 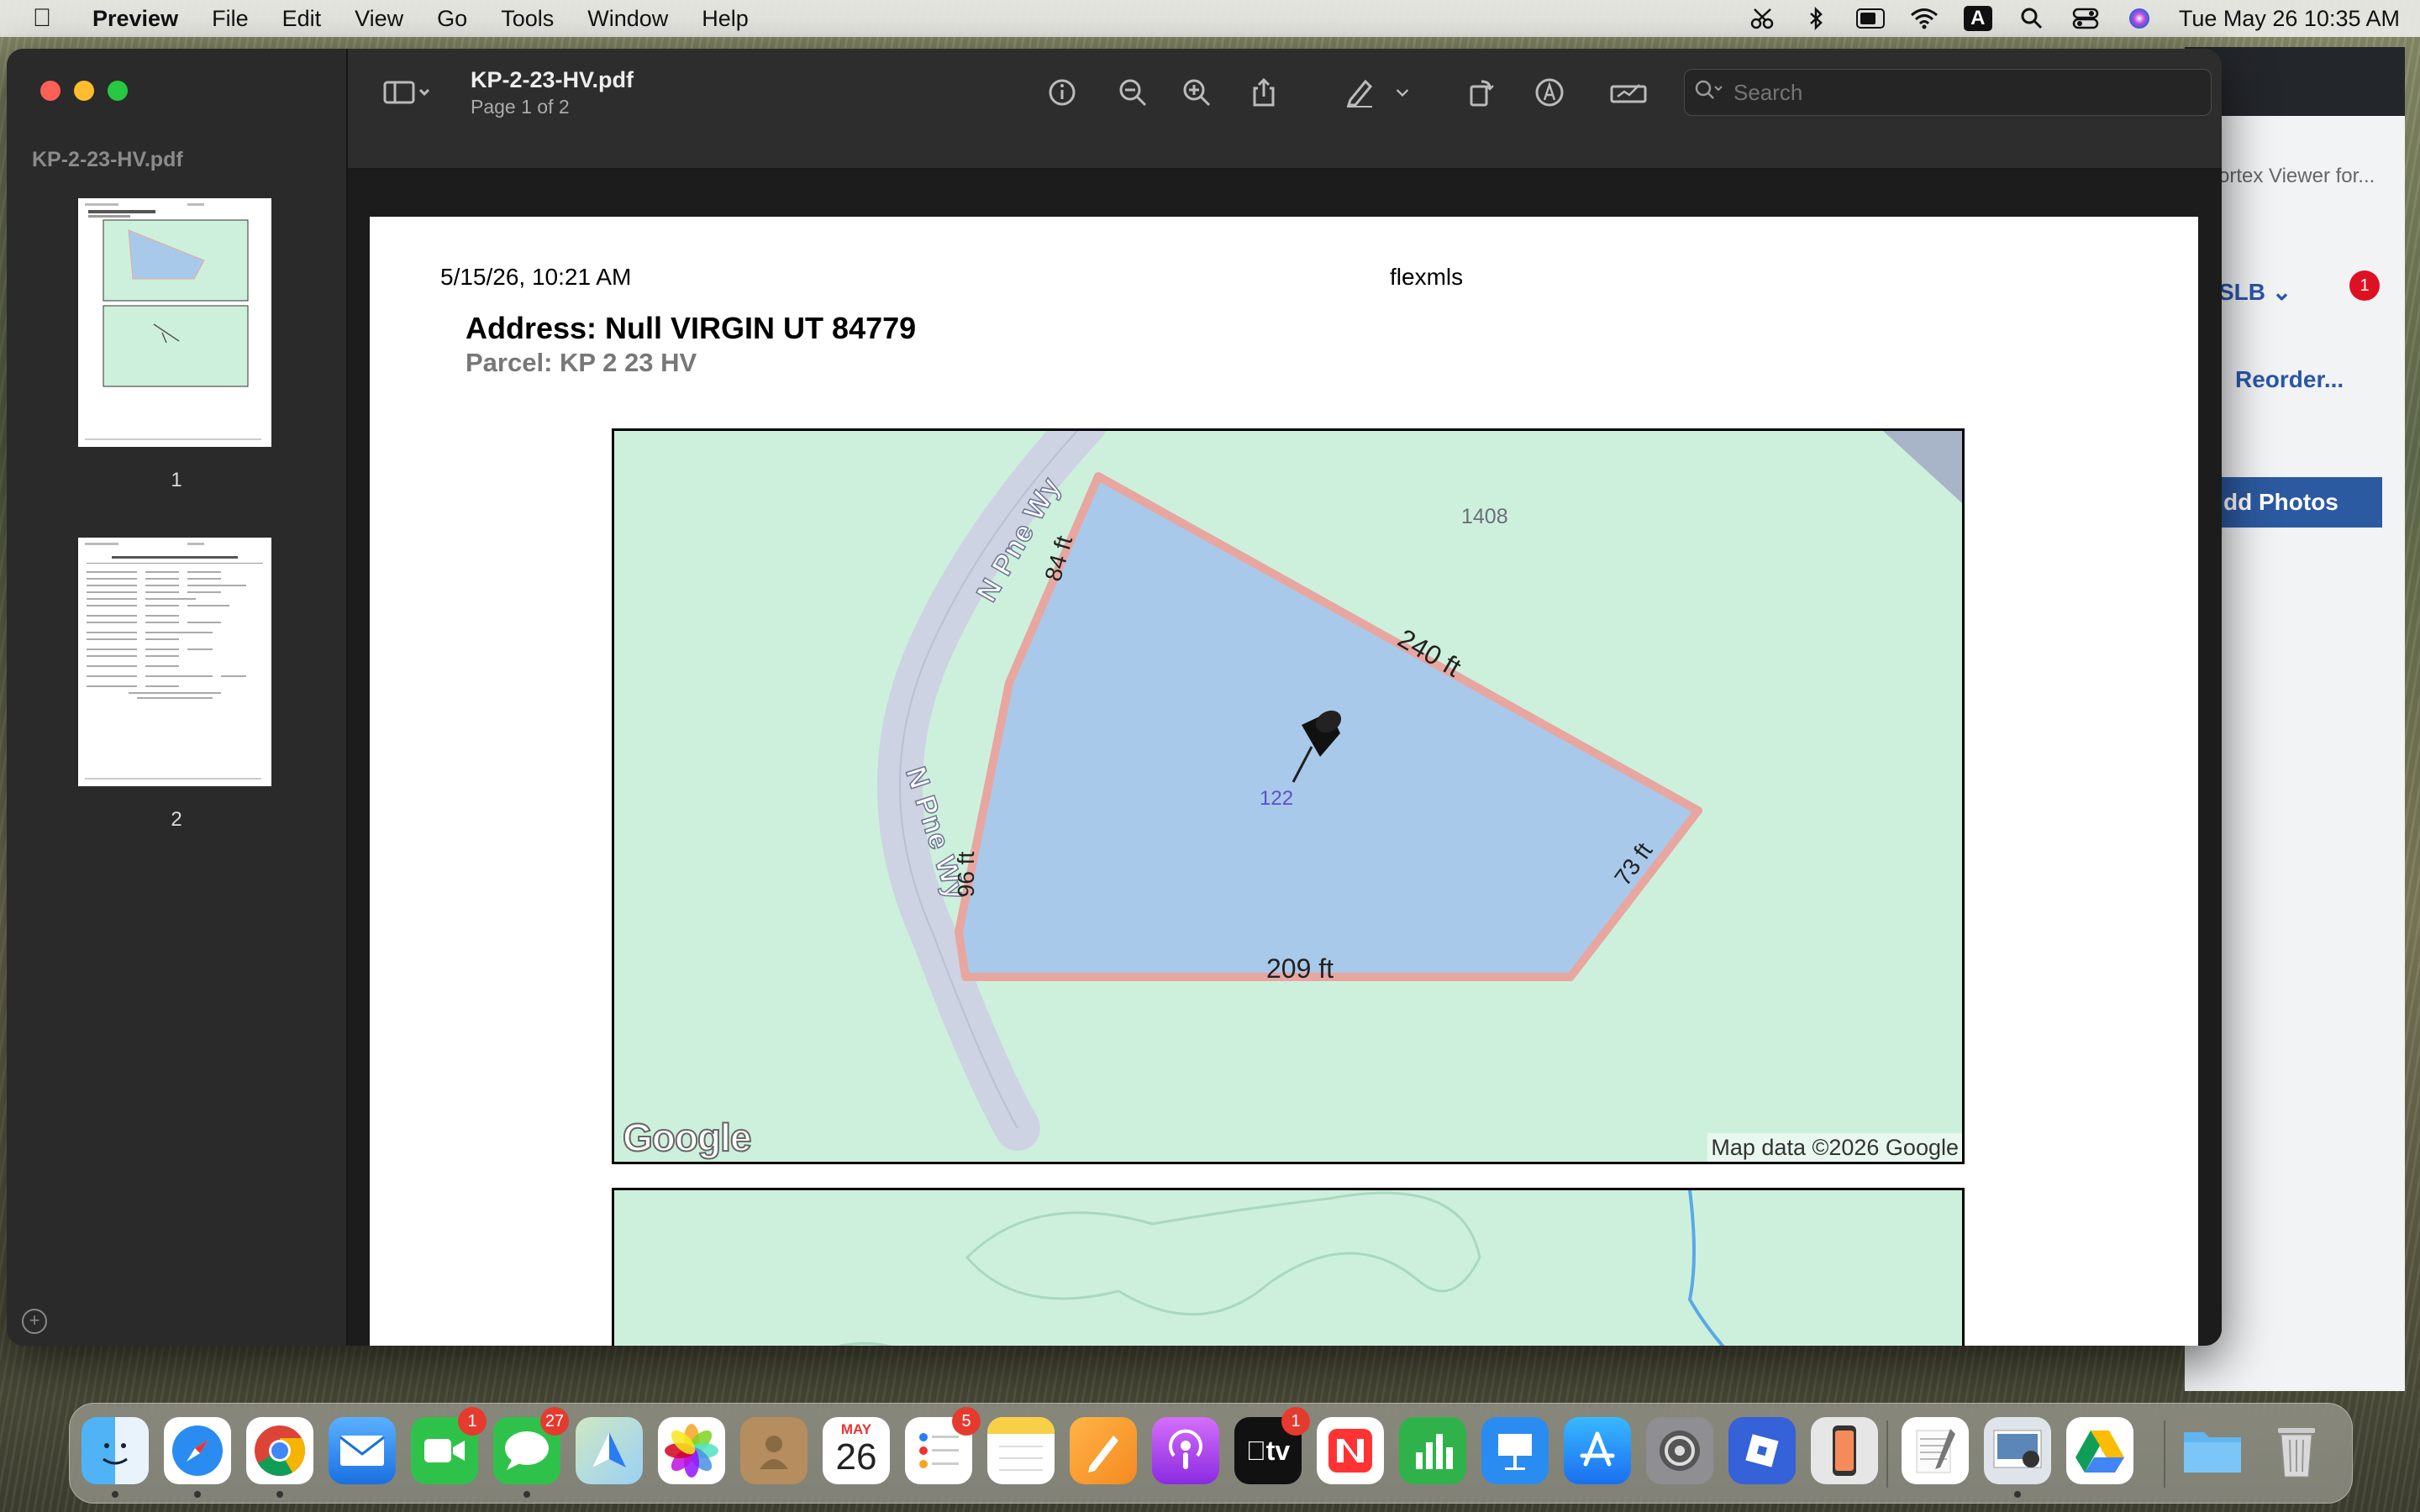 What do you see at coordinates (856, 1457) in the screenshot?
I see `calendar-day: 26` at bounding box center [856, 1457].